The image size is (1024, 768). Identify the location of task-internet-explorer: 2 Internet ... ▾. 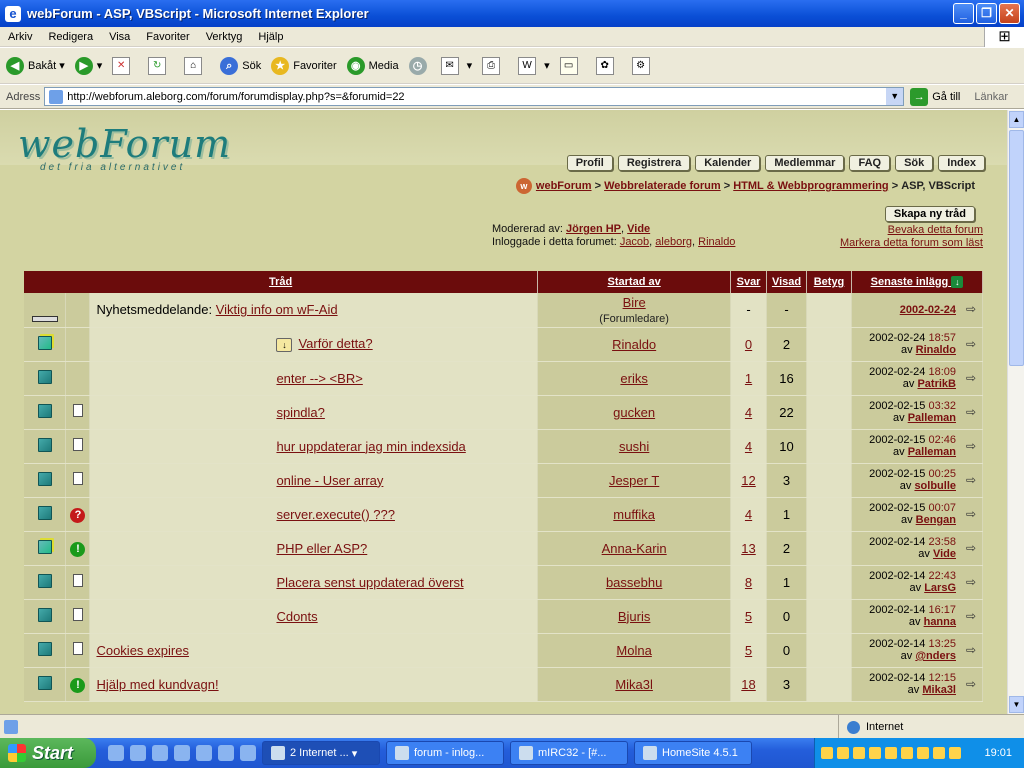
(321, 753).